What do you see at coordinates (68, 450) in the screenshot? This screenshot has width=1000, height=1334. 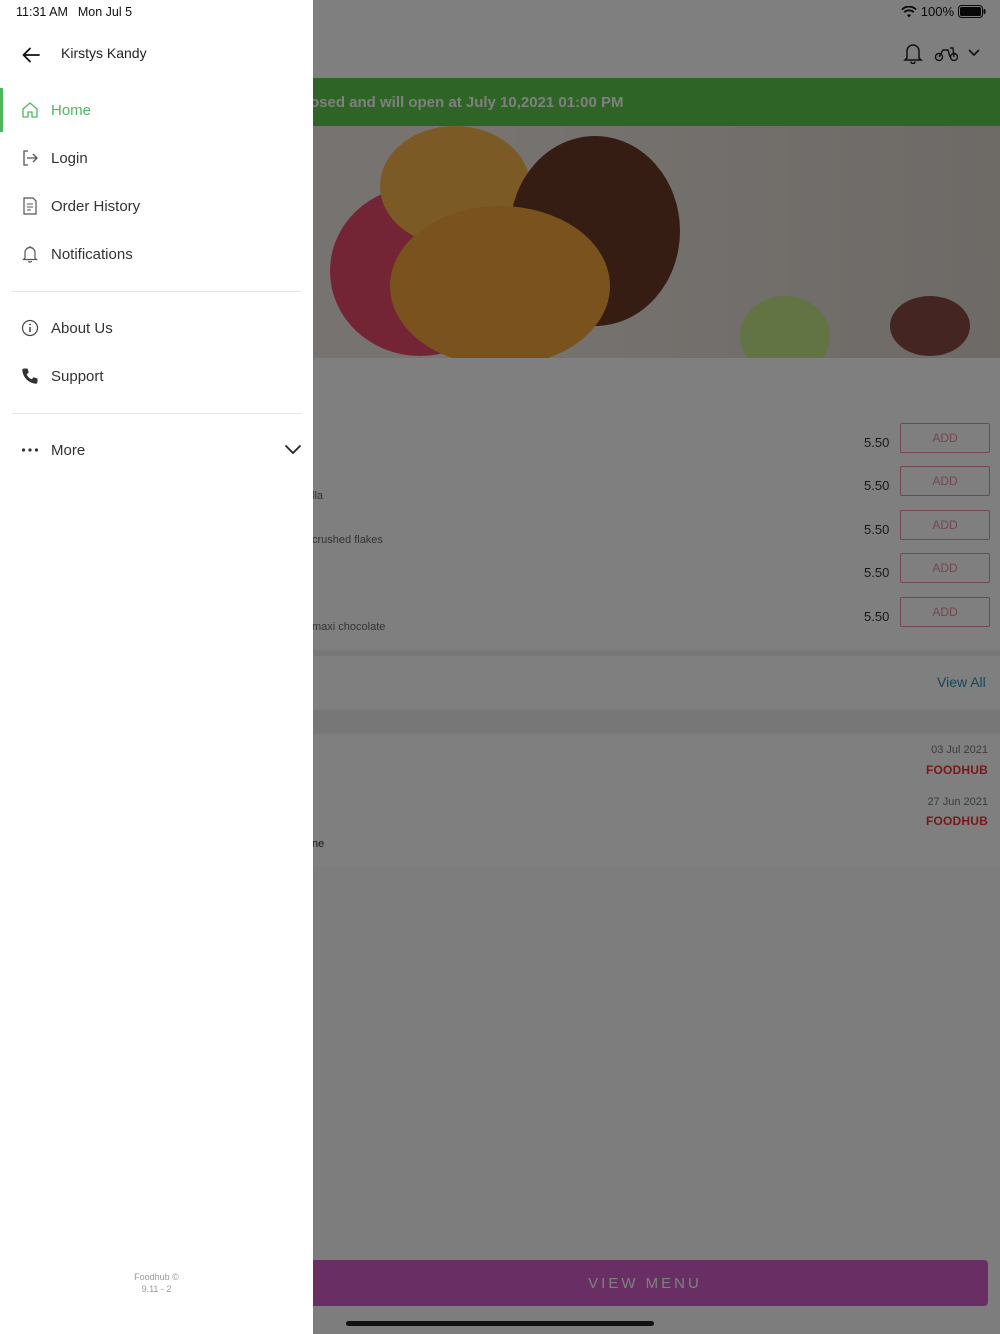 I see `nav-label: More` at bounding box center [68, 450].